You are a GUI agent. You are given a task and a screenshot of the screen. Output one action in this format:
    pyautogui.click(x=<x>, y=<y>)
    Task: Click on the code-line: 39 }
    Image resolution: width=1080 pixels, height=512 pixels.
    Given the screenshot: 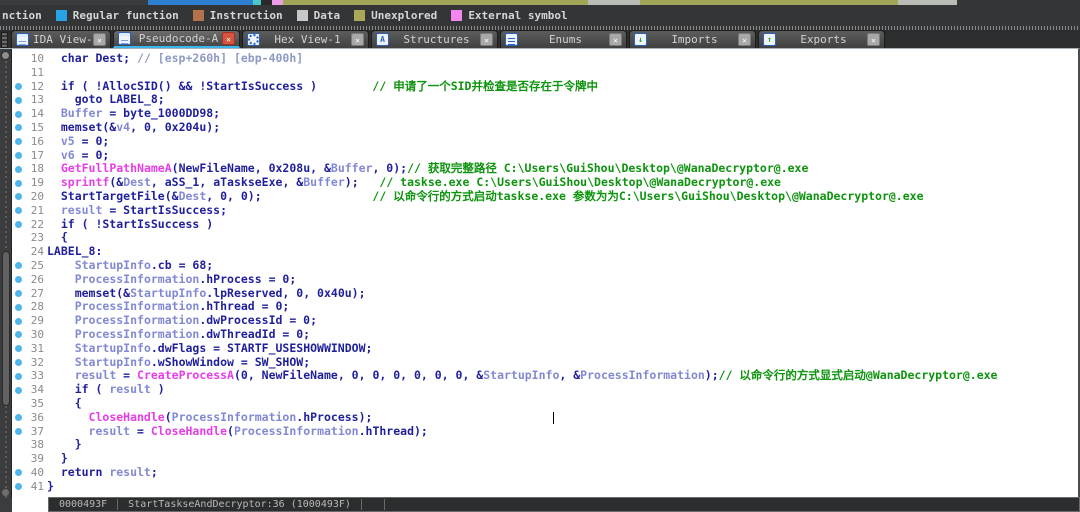 What is the action you would take?
    pyautogui.click(x=545, y=459)
    